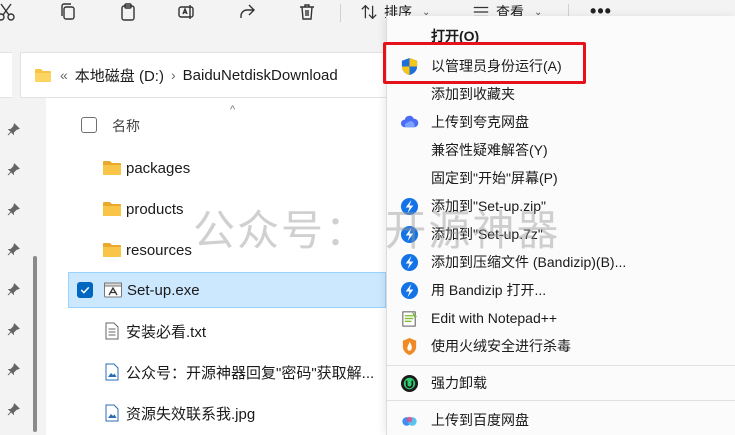 The image size is (735, 435). I want to click on menu-item-label: 固定到"开始"屏幕(P), so click(494, 177).